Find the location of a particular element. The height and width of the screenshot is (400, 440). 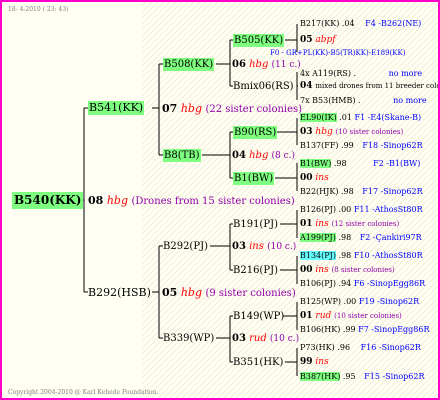

g3-d2-mark: ins is located at coordinates (322, 362).